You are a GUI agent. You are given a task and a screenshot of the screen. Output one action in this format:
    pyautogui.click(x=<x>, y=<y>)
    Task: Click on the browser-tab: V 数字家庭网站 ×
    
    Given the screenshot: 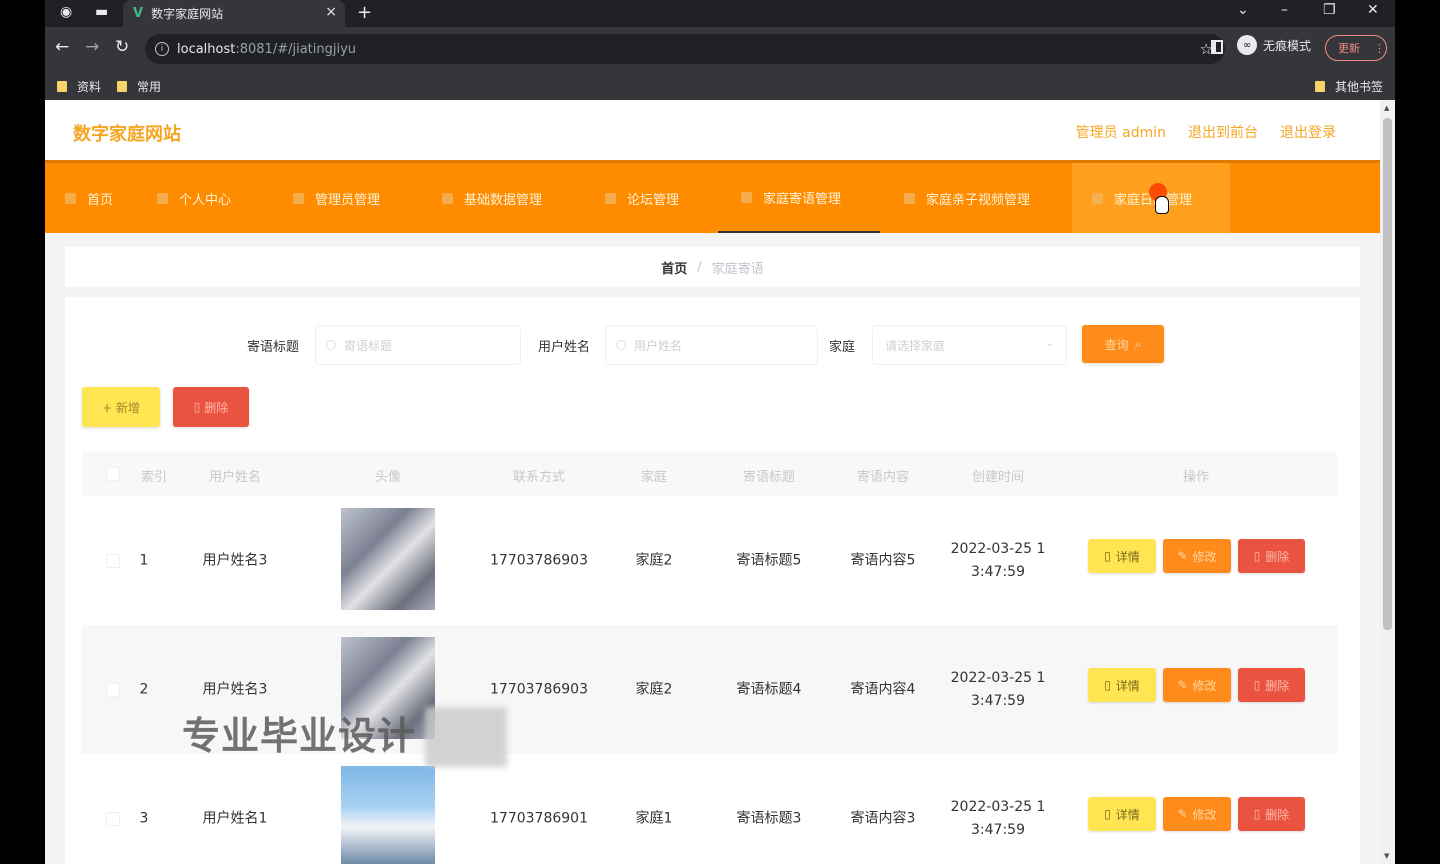 What is the action you would take?
    pyautogui.click(x=234, y=13)
    